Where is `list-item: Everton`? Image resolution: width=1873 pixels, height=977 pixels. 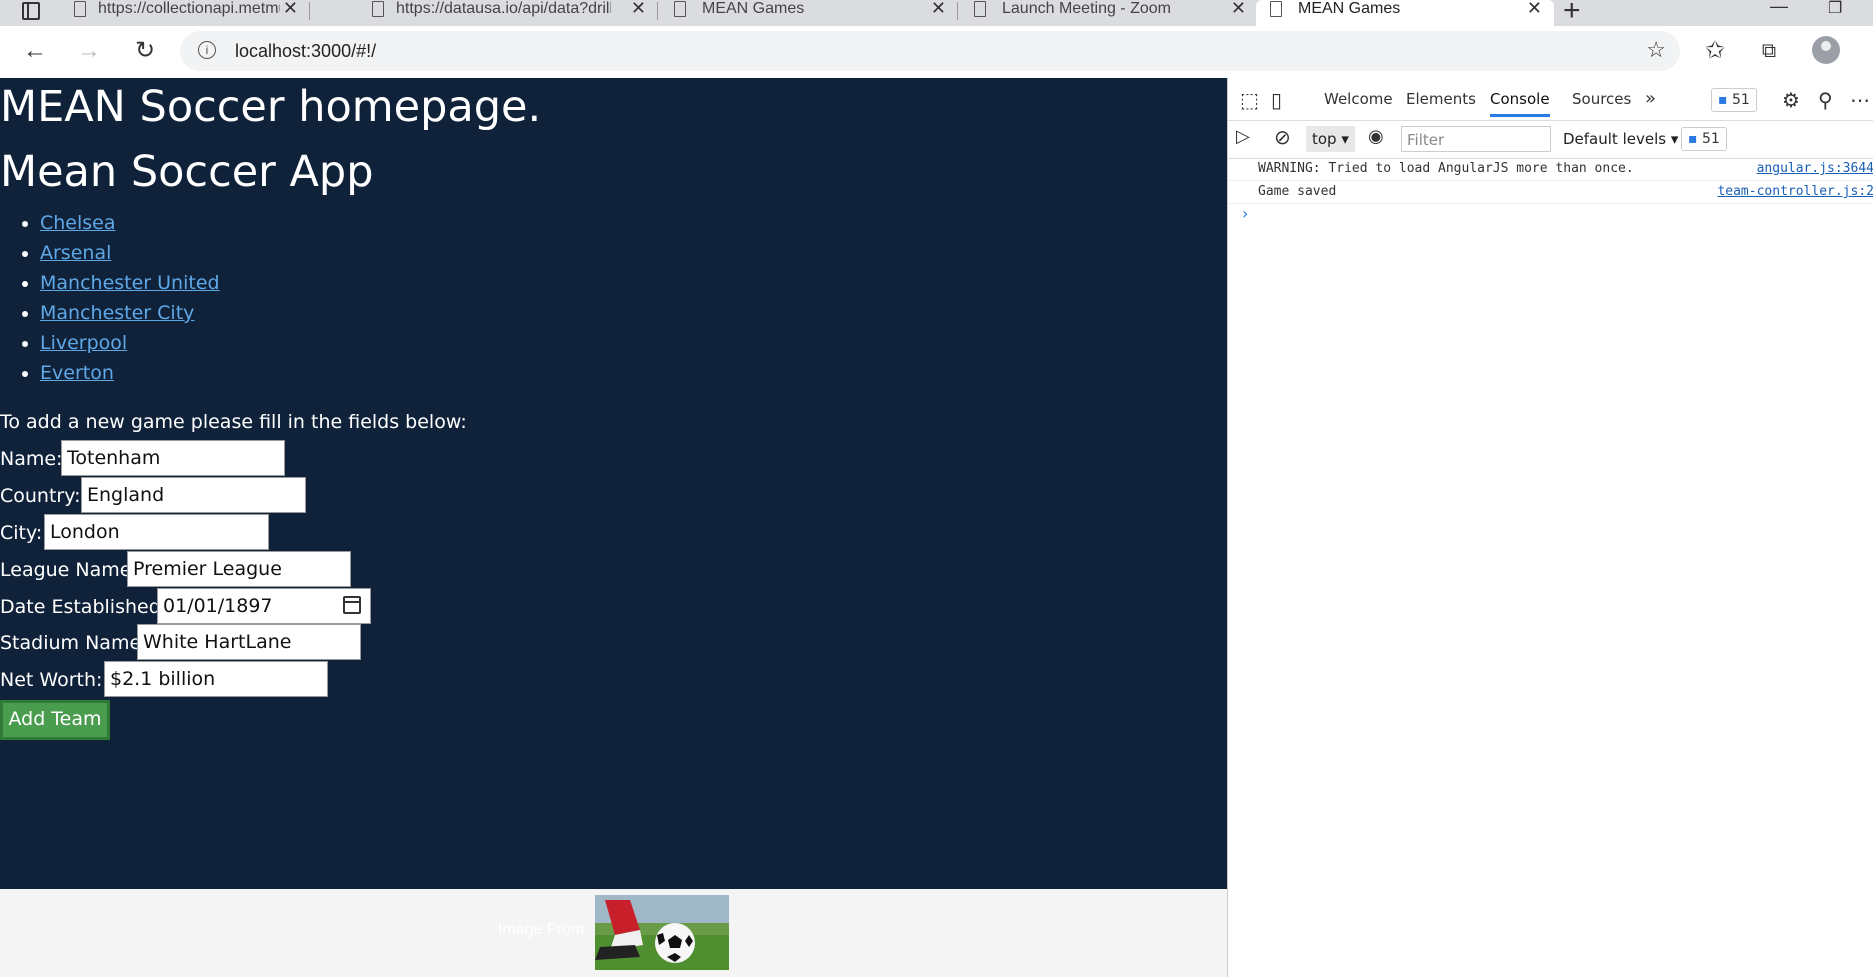
list-item: Everton is located at coordinates (130, 373).